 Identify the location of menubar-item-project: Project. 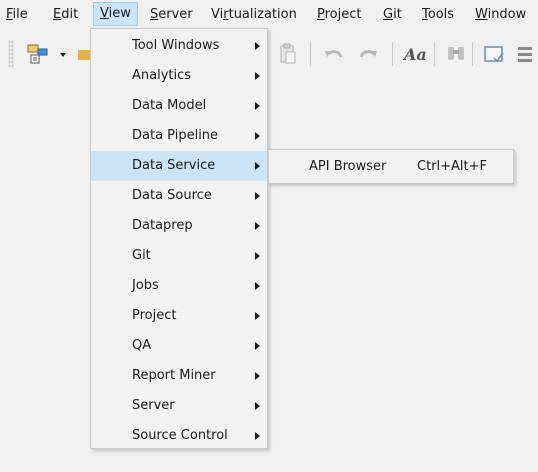
(339, 15).